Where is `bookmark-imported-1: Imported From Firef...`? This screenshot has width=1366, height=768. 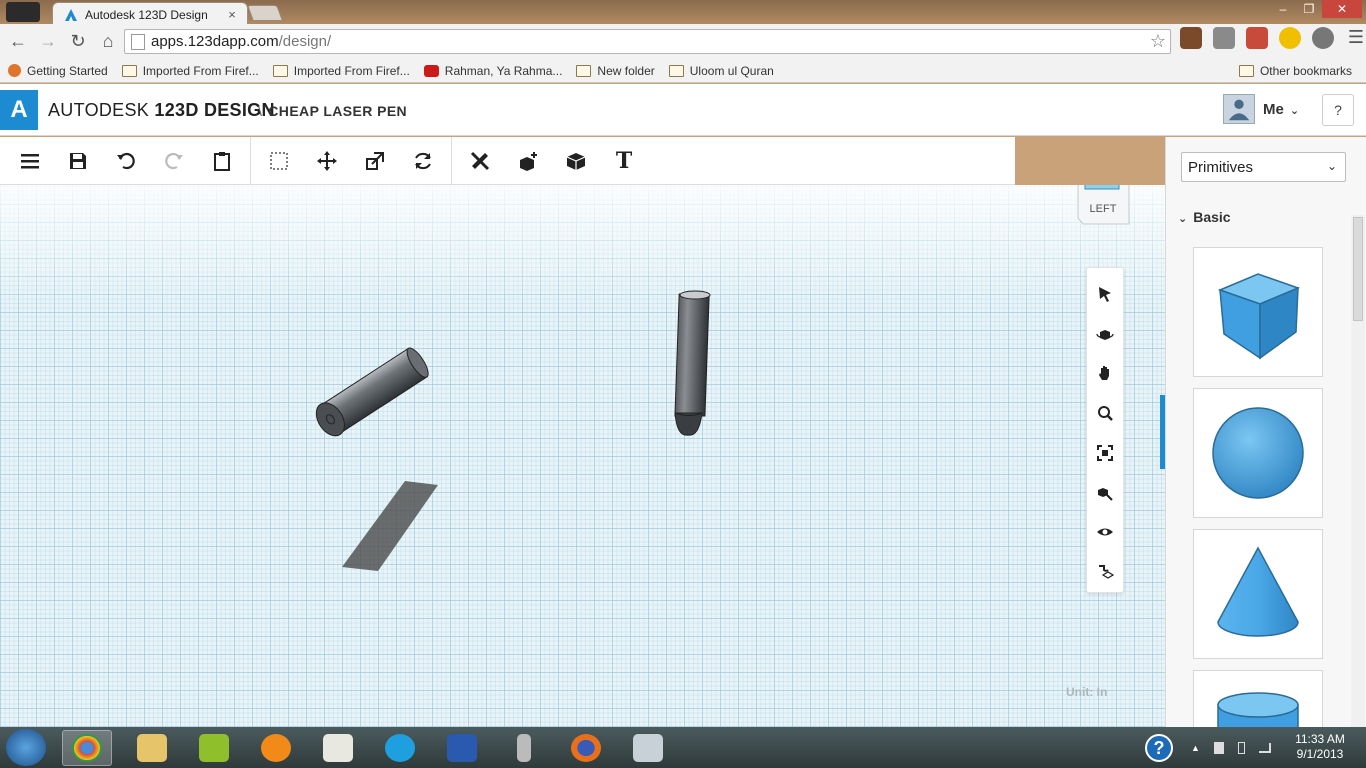 bookmark-imported-1: Imported From Firef... is located at coordinates (190, 71).